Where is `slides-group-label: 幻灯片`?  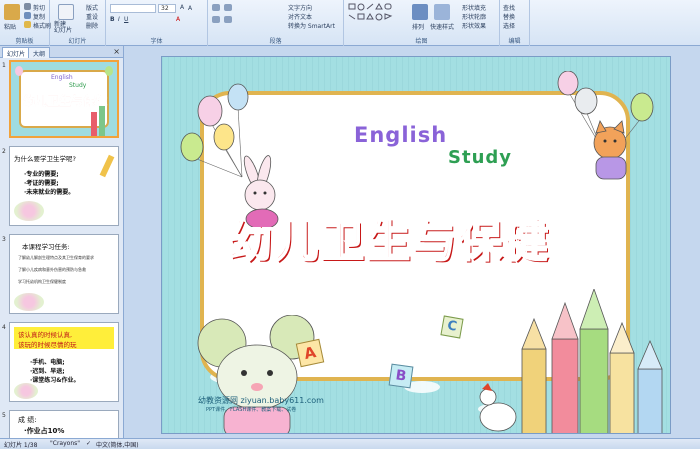
slides-group-label: 幻灯片 is located at coordinates (77, 41).